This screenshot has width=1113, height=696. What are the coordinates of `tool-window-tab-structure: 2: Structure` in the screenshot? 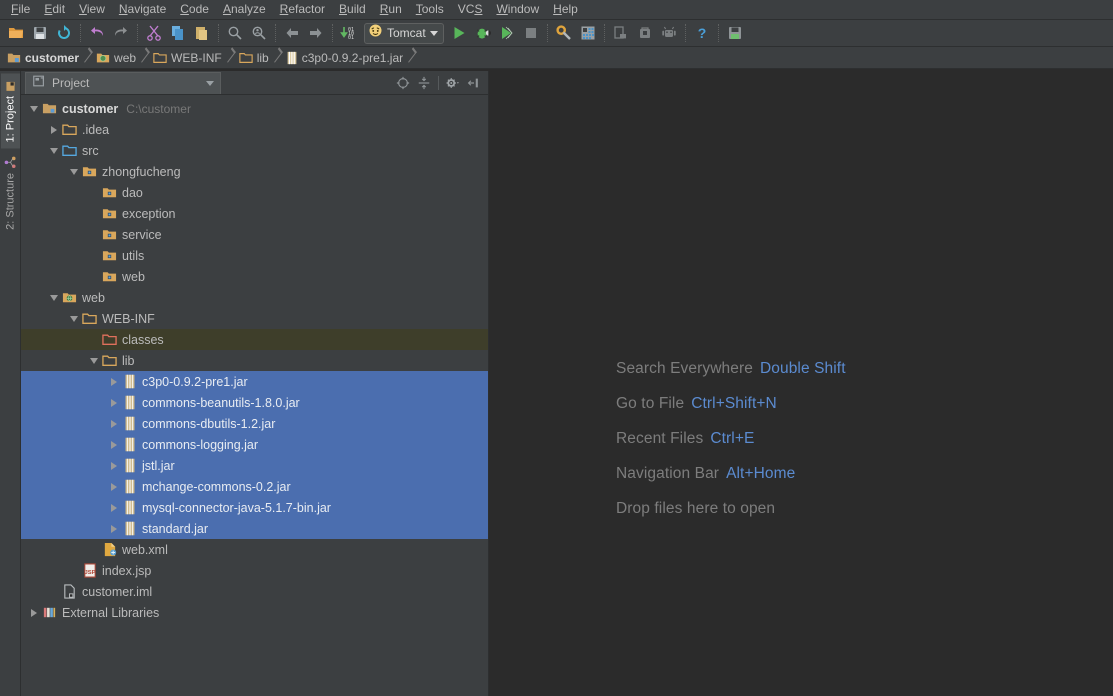 It's located at (10, 193).